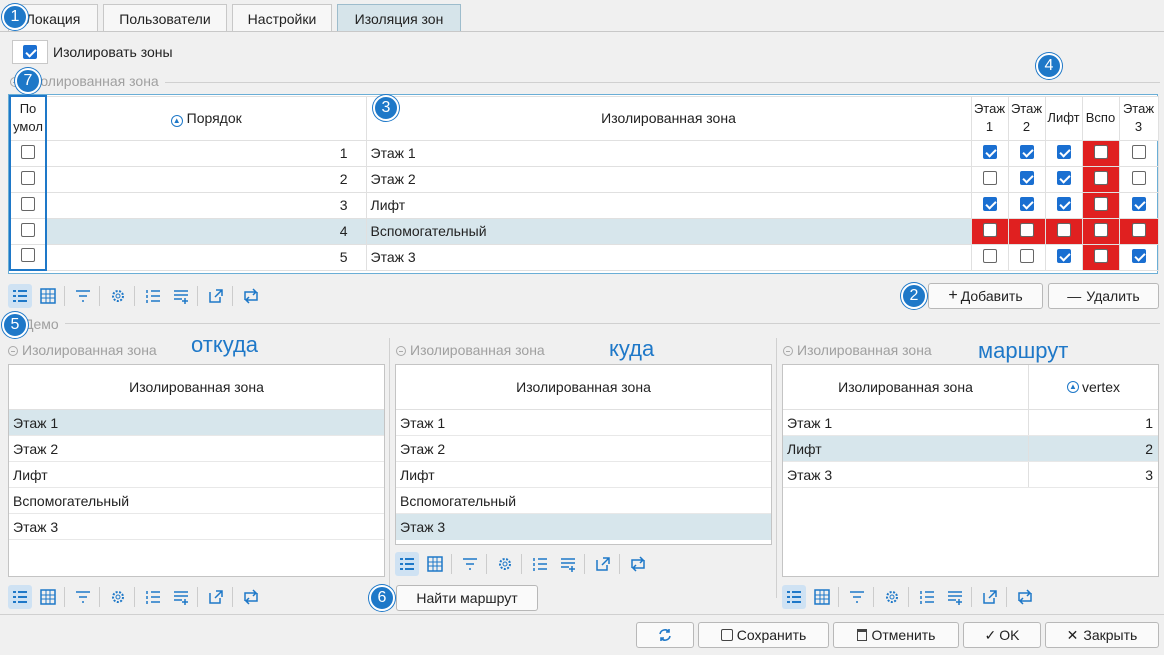  Describe the element at coordinates (896, 635) in the screenshot. I see `cancel-button: Отменить` at that location.